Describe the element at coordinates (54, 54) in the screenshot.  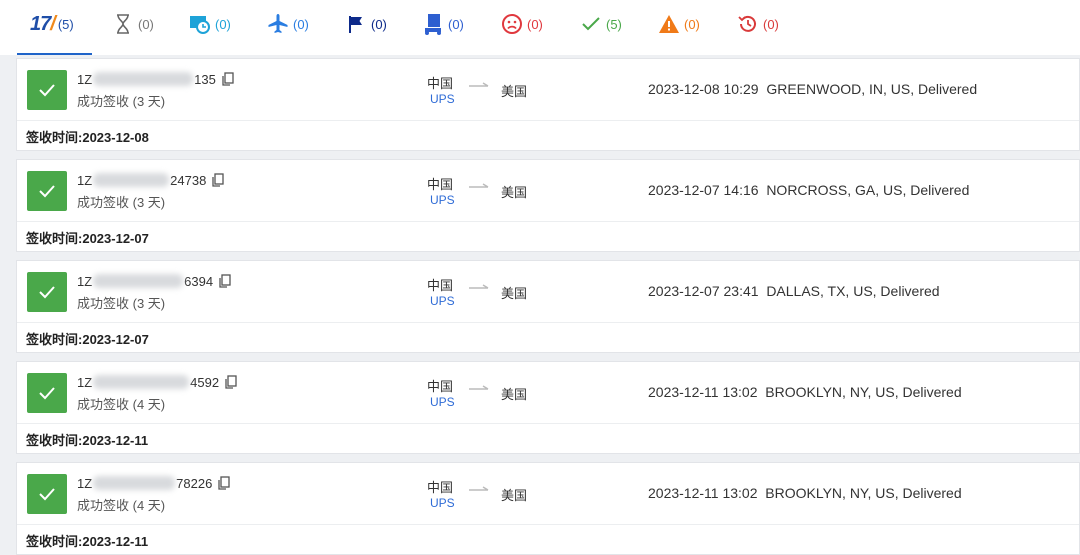
I see `active-tab-indicator` at that location.